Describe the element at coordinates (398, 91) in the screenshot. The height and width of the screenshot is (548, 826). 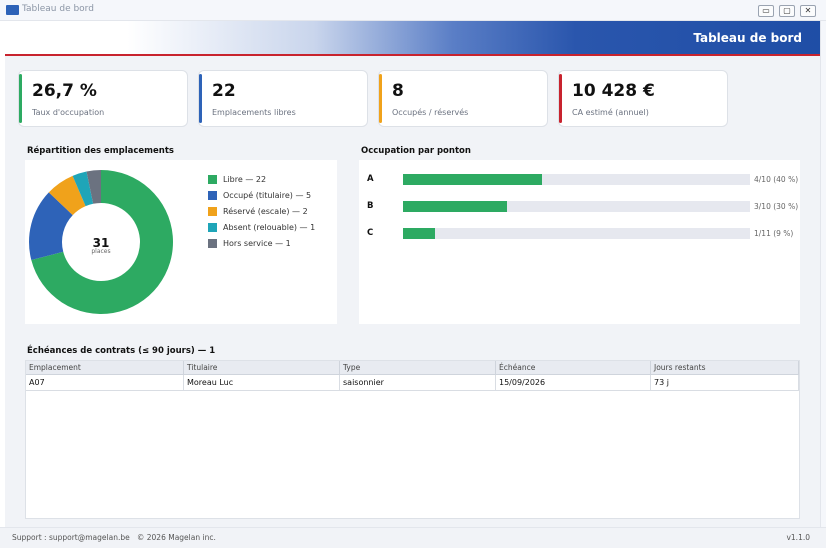
I see `kpi-value: 8` at that location.